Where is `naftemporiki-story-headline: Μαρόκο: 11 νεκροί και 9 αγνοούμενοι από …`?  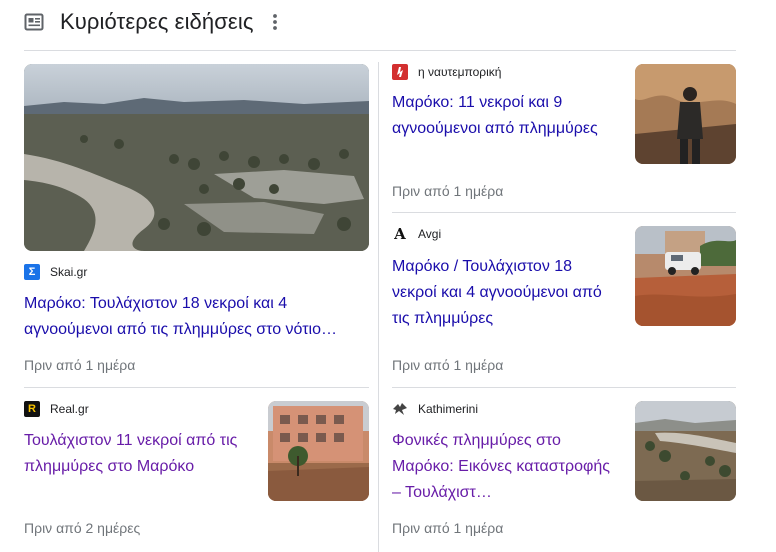
naftemporiki-story-headline: Μαρόκο: 11 νεκροί και 9 αγνοούμενοι από … is located at coordinates (502, 116).